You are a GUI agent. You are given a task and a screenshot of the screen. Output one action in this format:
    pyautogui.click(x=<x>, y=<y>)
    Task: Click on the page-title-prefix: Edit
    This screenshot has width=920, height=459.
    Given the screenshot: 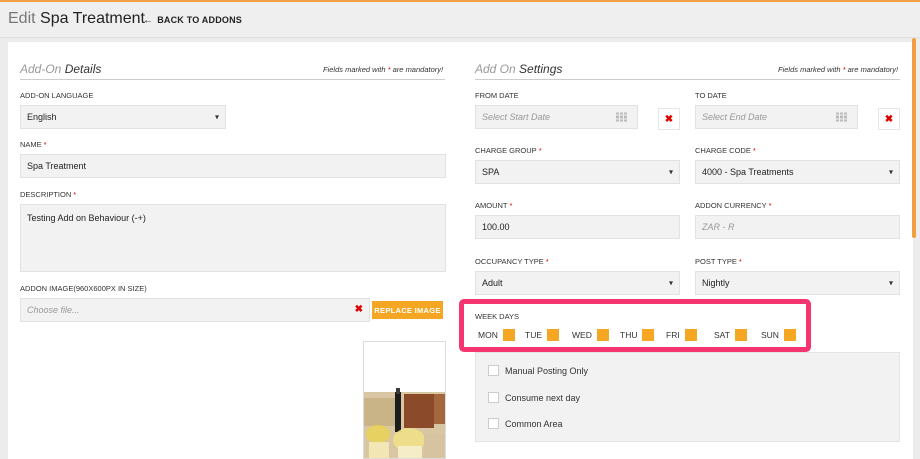 What is the action you would take?
    pyautogui.click(x=22, y=18)
    